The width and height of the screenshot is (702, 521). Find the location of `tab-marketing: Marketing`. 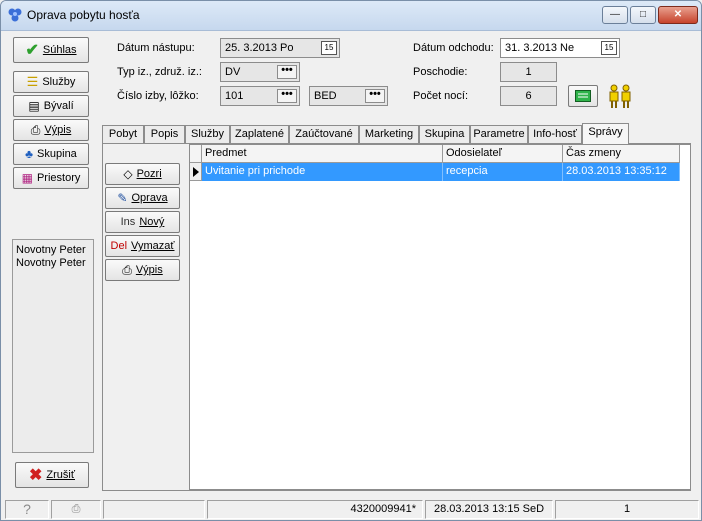

tab-marketing: Marketing is located at coordinates (389, 134).